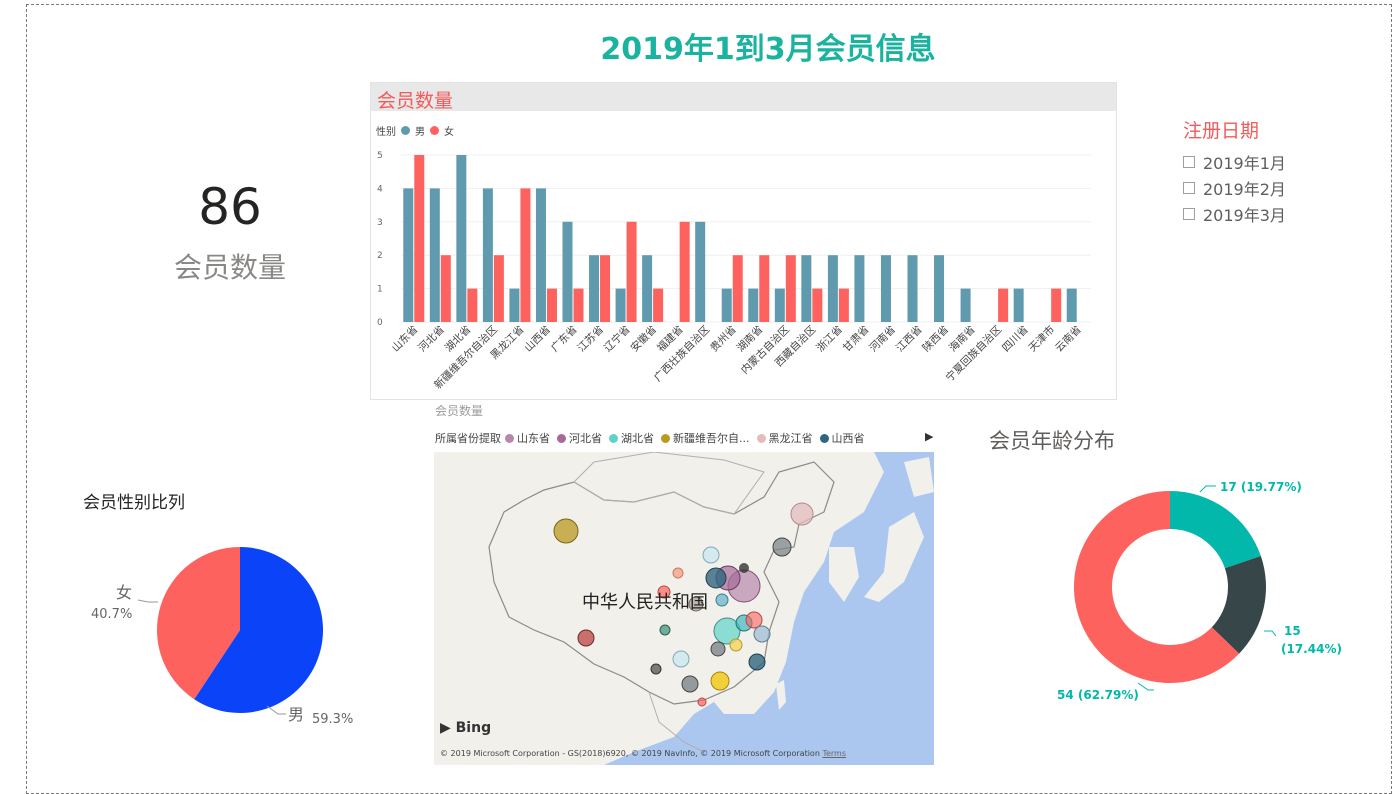  What do you see at coordinates (332, 719) in the screenshot?
I see `male-pct: 59.3%` at bounding box center [332, 719].